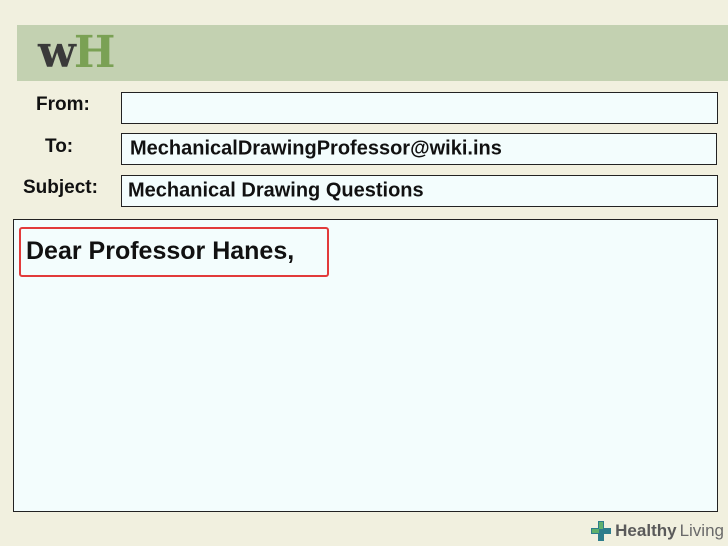 The image size is (728, 546). I want to click on healthy-living-watermark: Healthy Living, so click(657, 531).